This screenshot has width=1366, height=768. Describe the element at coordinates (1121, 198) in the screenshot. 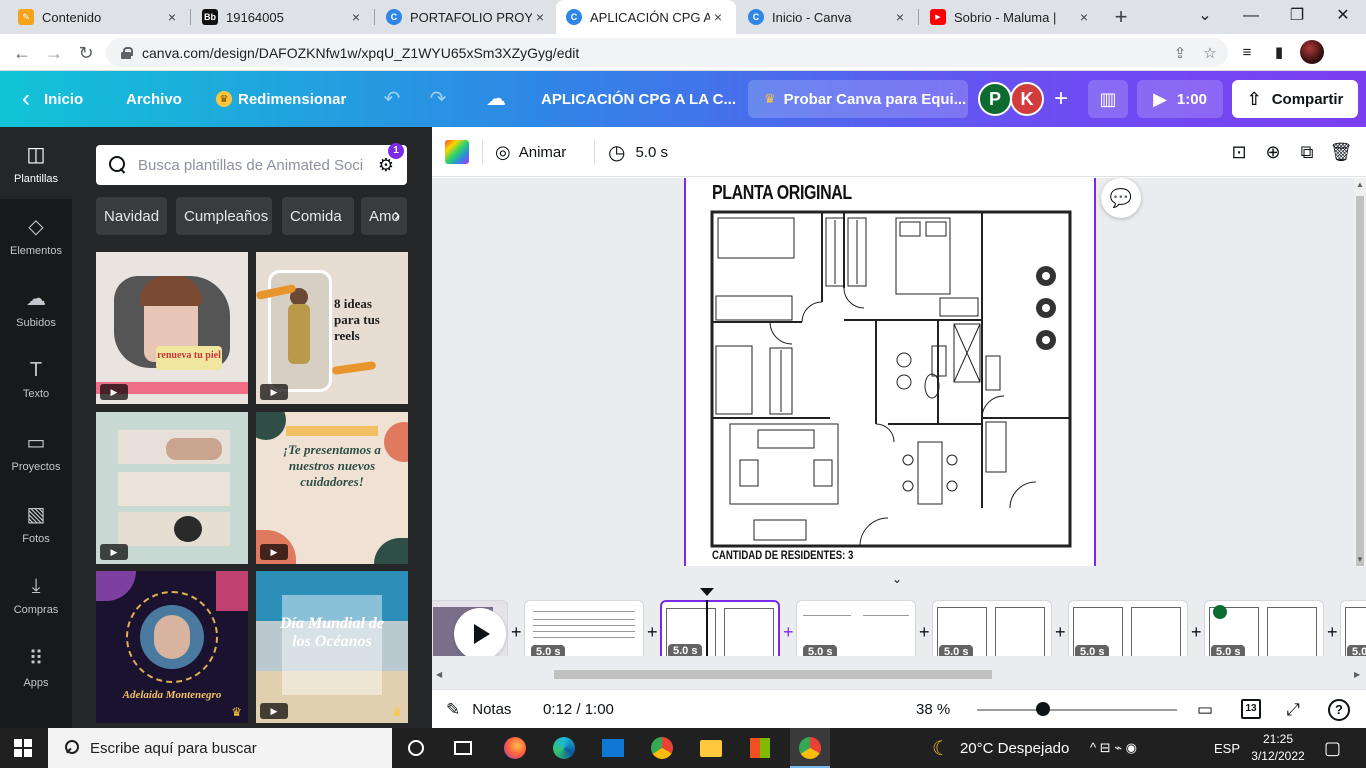

I see `add-comment-icon: 💬` at that location.